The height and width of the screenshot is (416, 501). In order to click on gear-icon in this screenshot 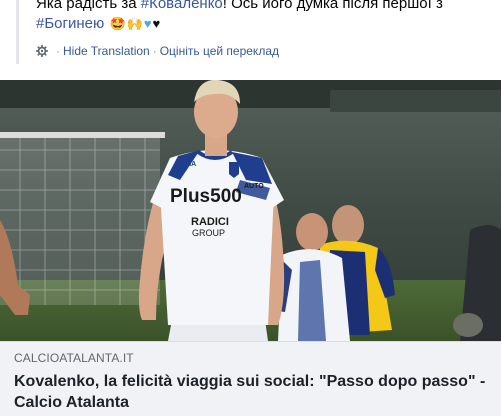, I will do `click(42, 51)`.